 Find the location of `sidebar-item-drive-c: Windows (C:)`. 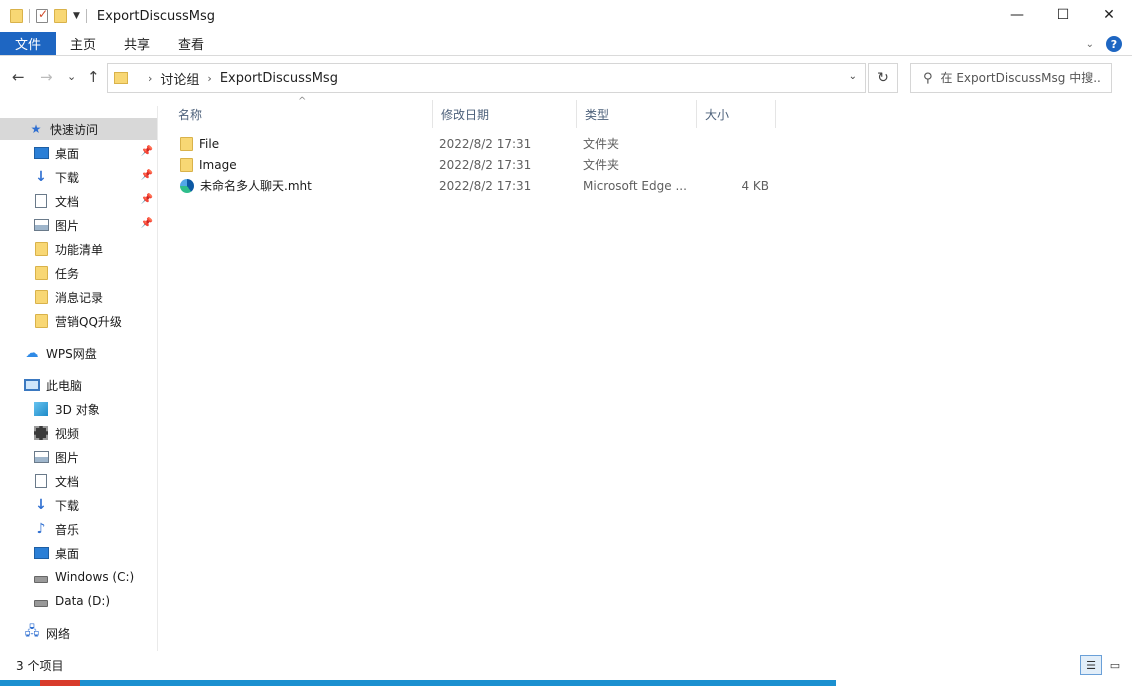

sidebar-item-drive-c: Windows (C:) is located at coordinates (78, 577).